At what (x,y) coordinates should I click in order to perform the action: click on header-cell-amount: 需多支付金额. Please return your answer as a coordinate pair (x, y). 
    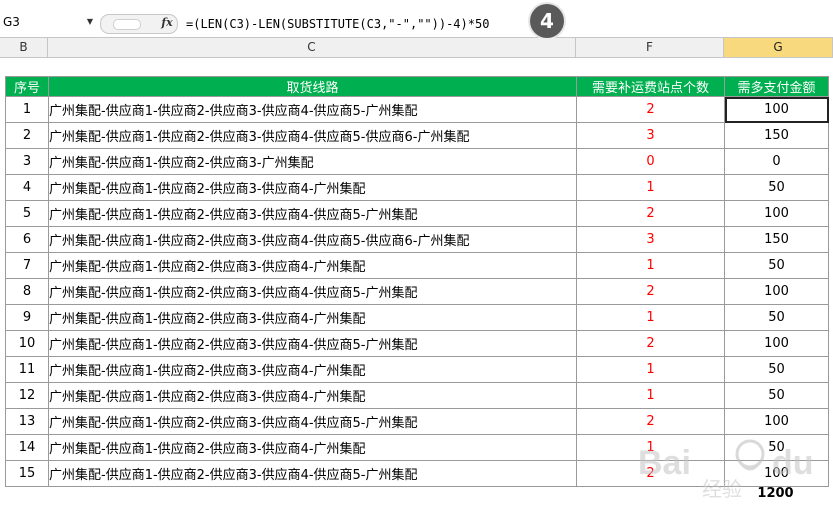
    Looking at the image, I should click on (776, 86).